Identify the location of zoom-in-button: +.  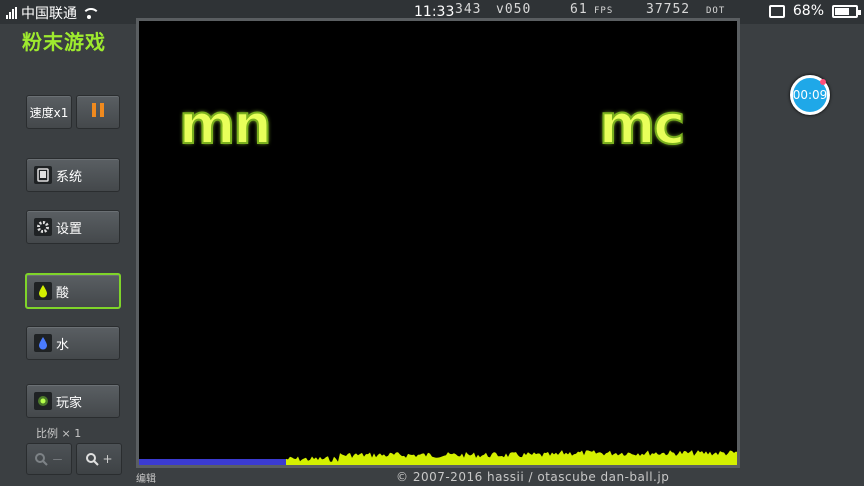
(99, 459).